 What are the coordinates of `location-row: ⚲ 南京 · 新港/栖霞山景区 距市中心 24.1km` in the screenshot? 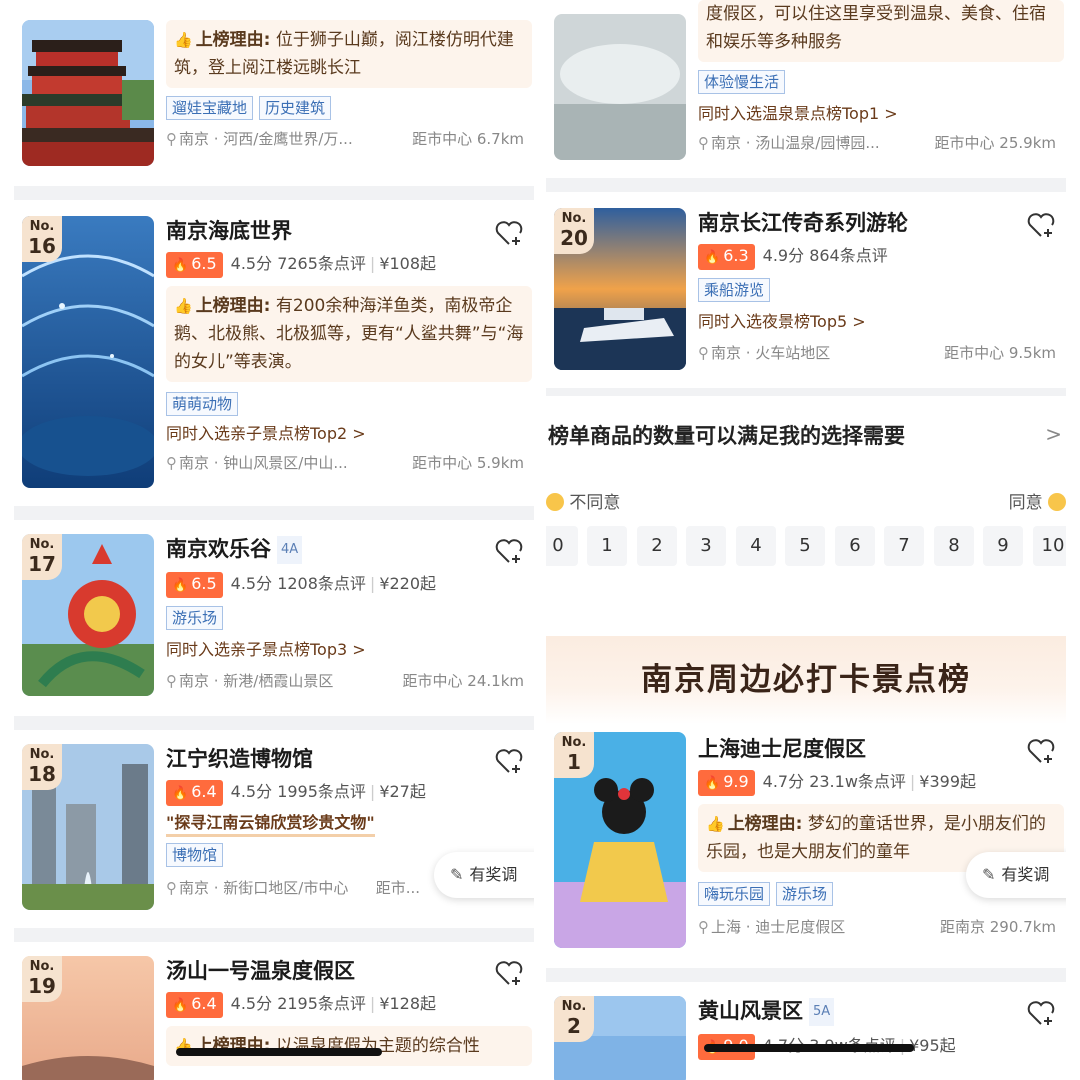 It's located at (348, 681).